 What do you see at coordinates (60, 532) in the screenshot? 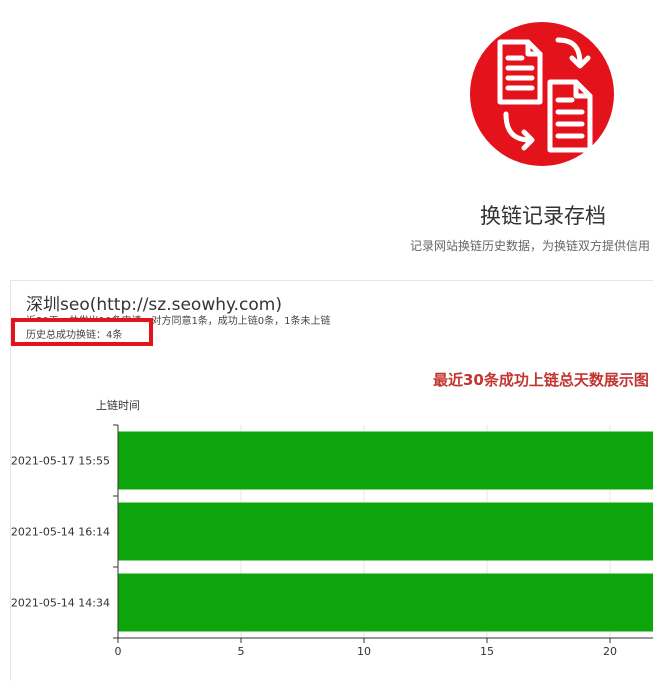
I see `y-tick-label: 2021-05-14 16:14` at bounding box center [60, 532].